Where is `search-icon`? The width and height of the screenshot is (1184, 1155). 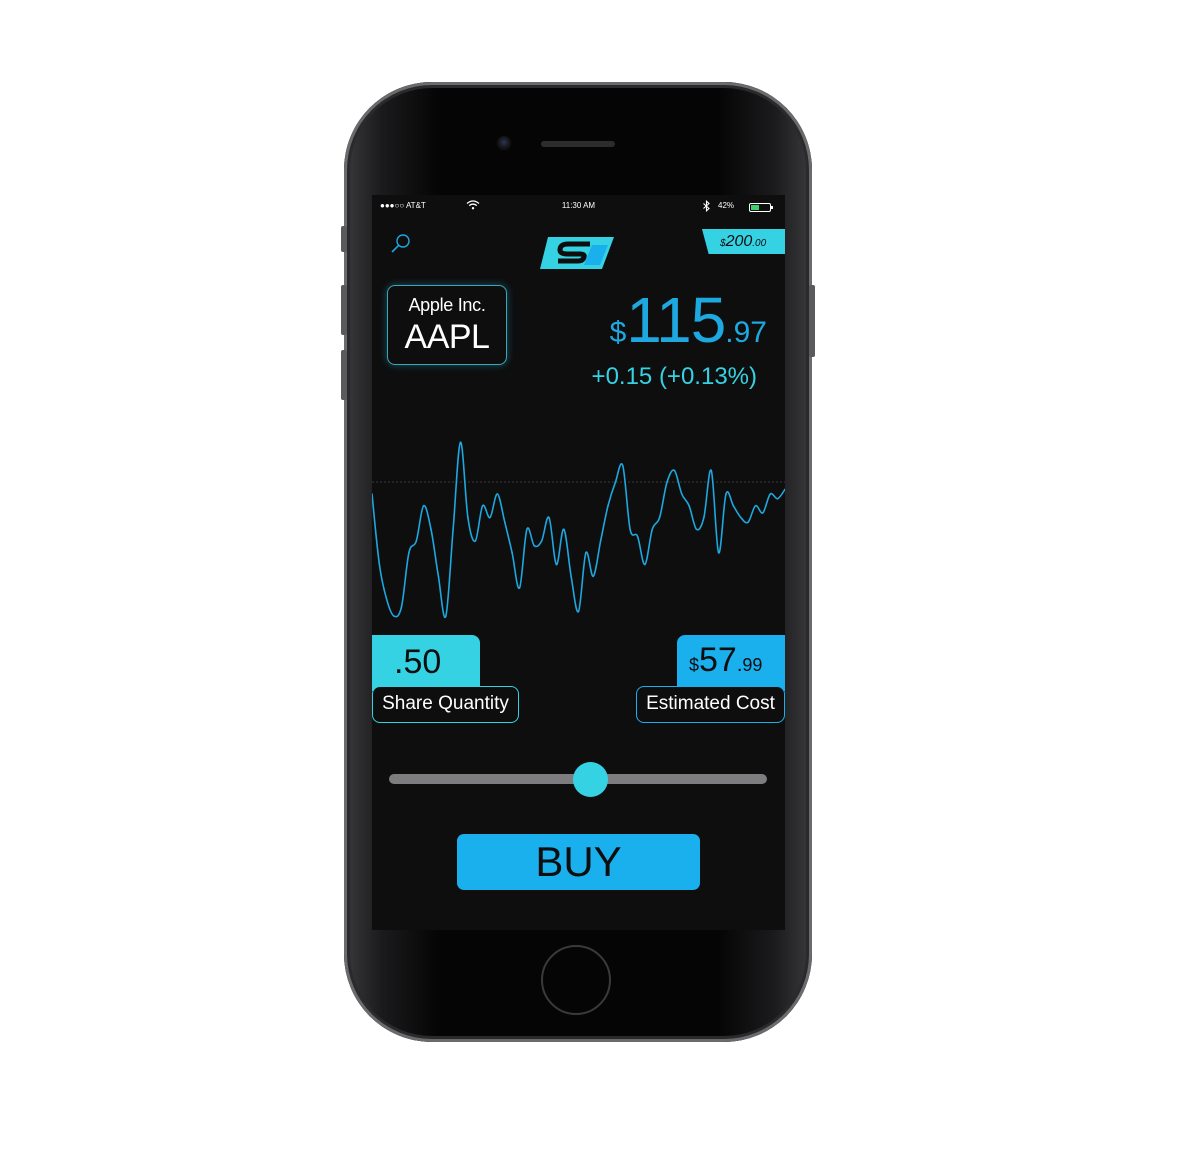
search-icon is located at coordinates (401, 244).